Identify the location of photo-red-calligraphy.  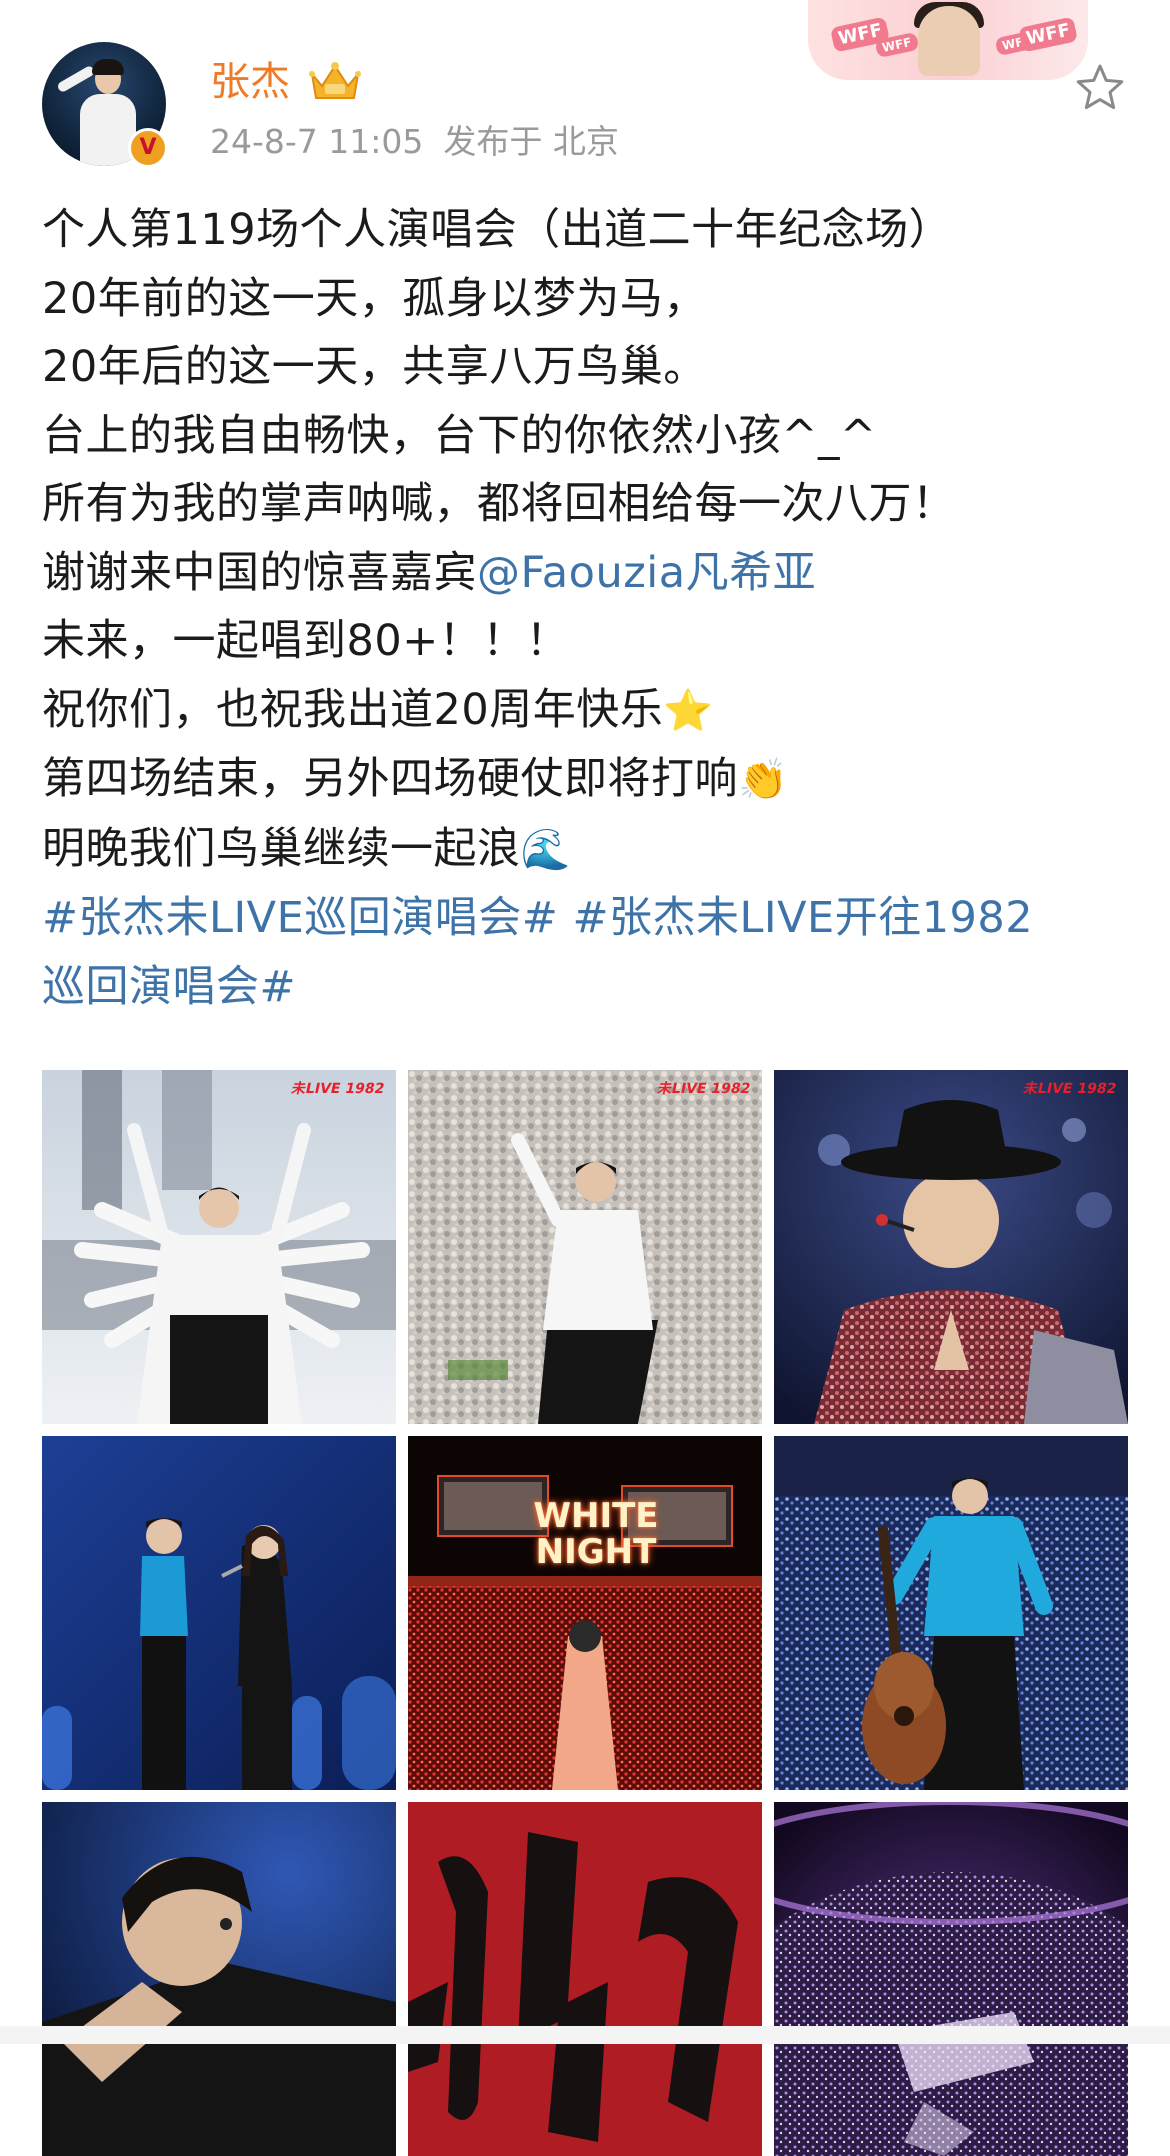
(585, 1979).